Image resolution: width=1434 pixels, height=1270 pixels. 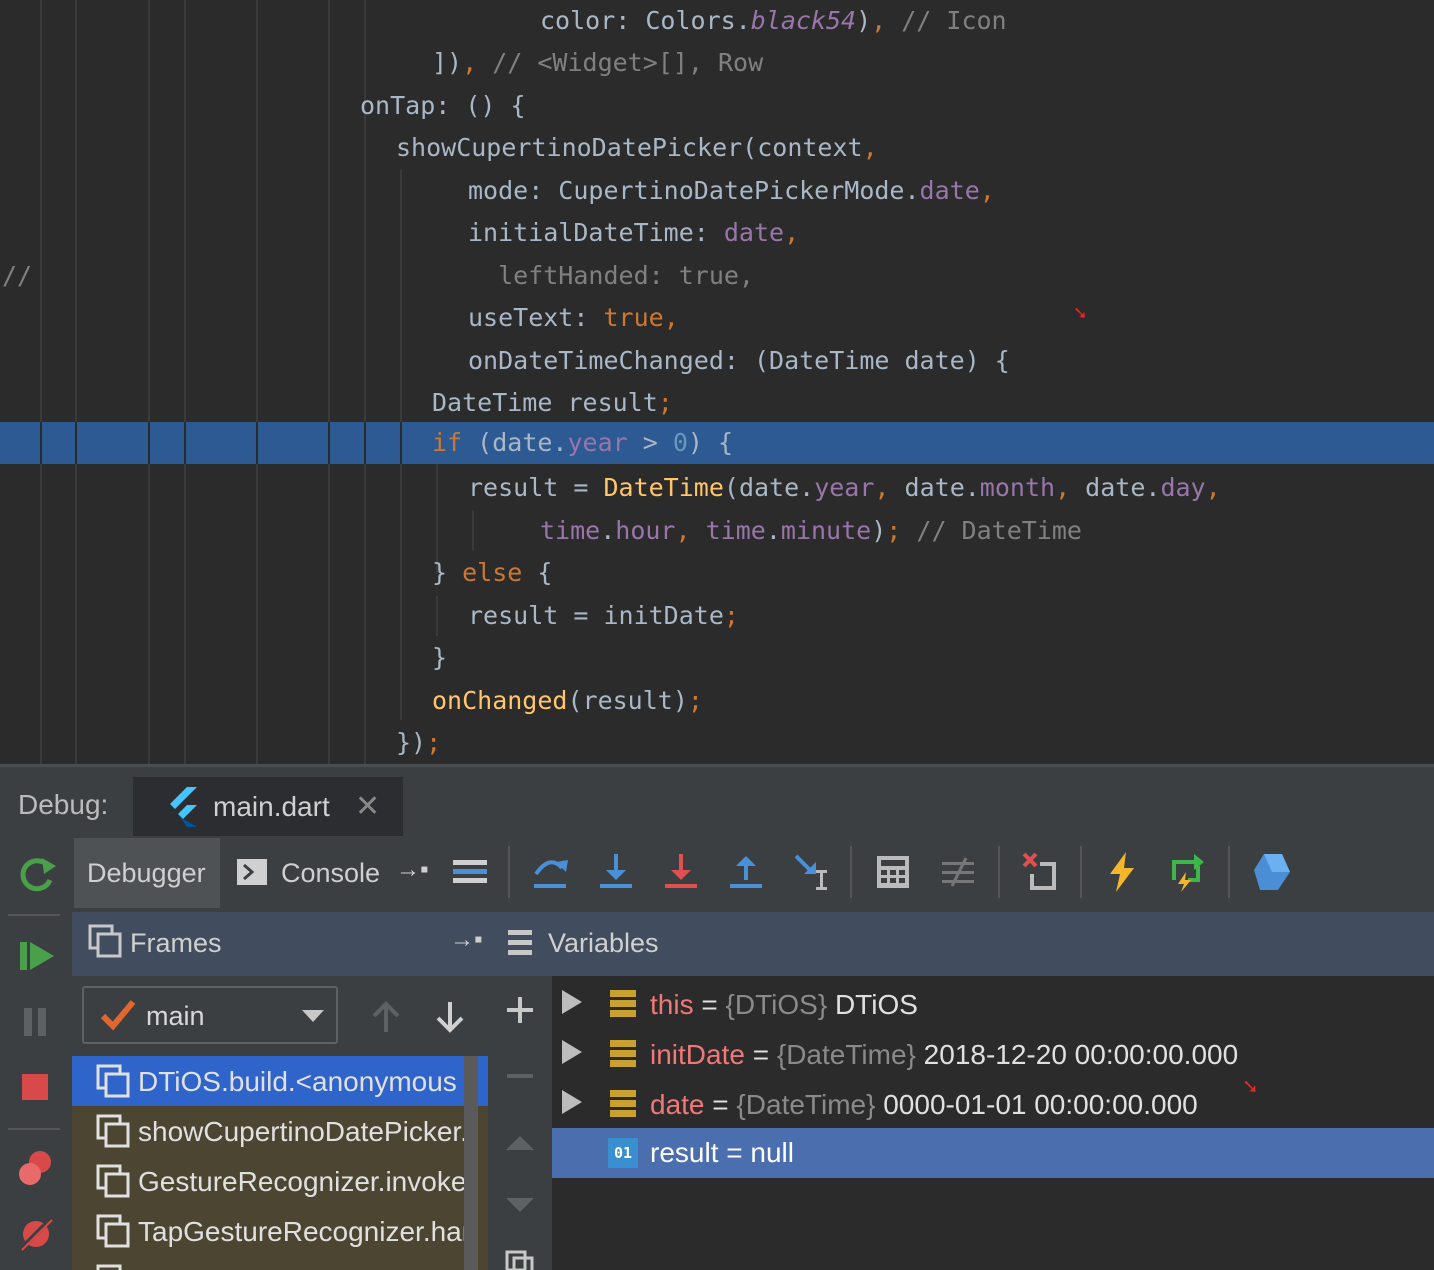 I want to click on show-execution-point-icon, so click(x=470, y=872).